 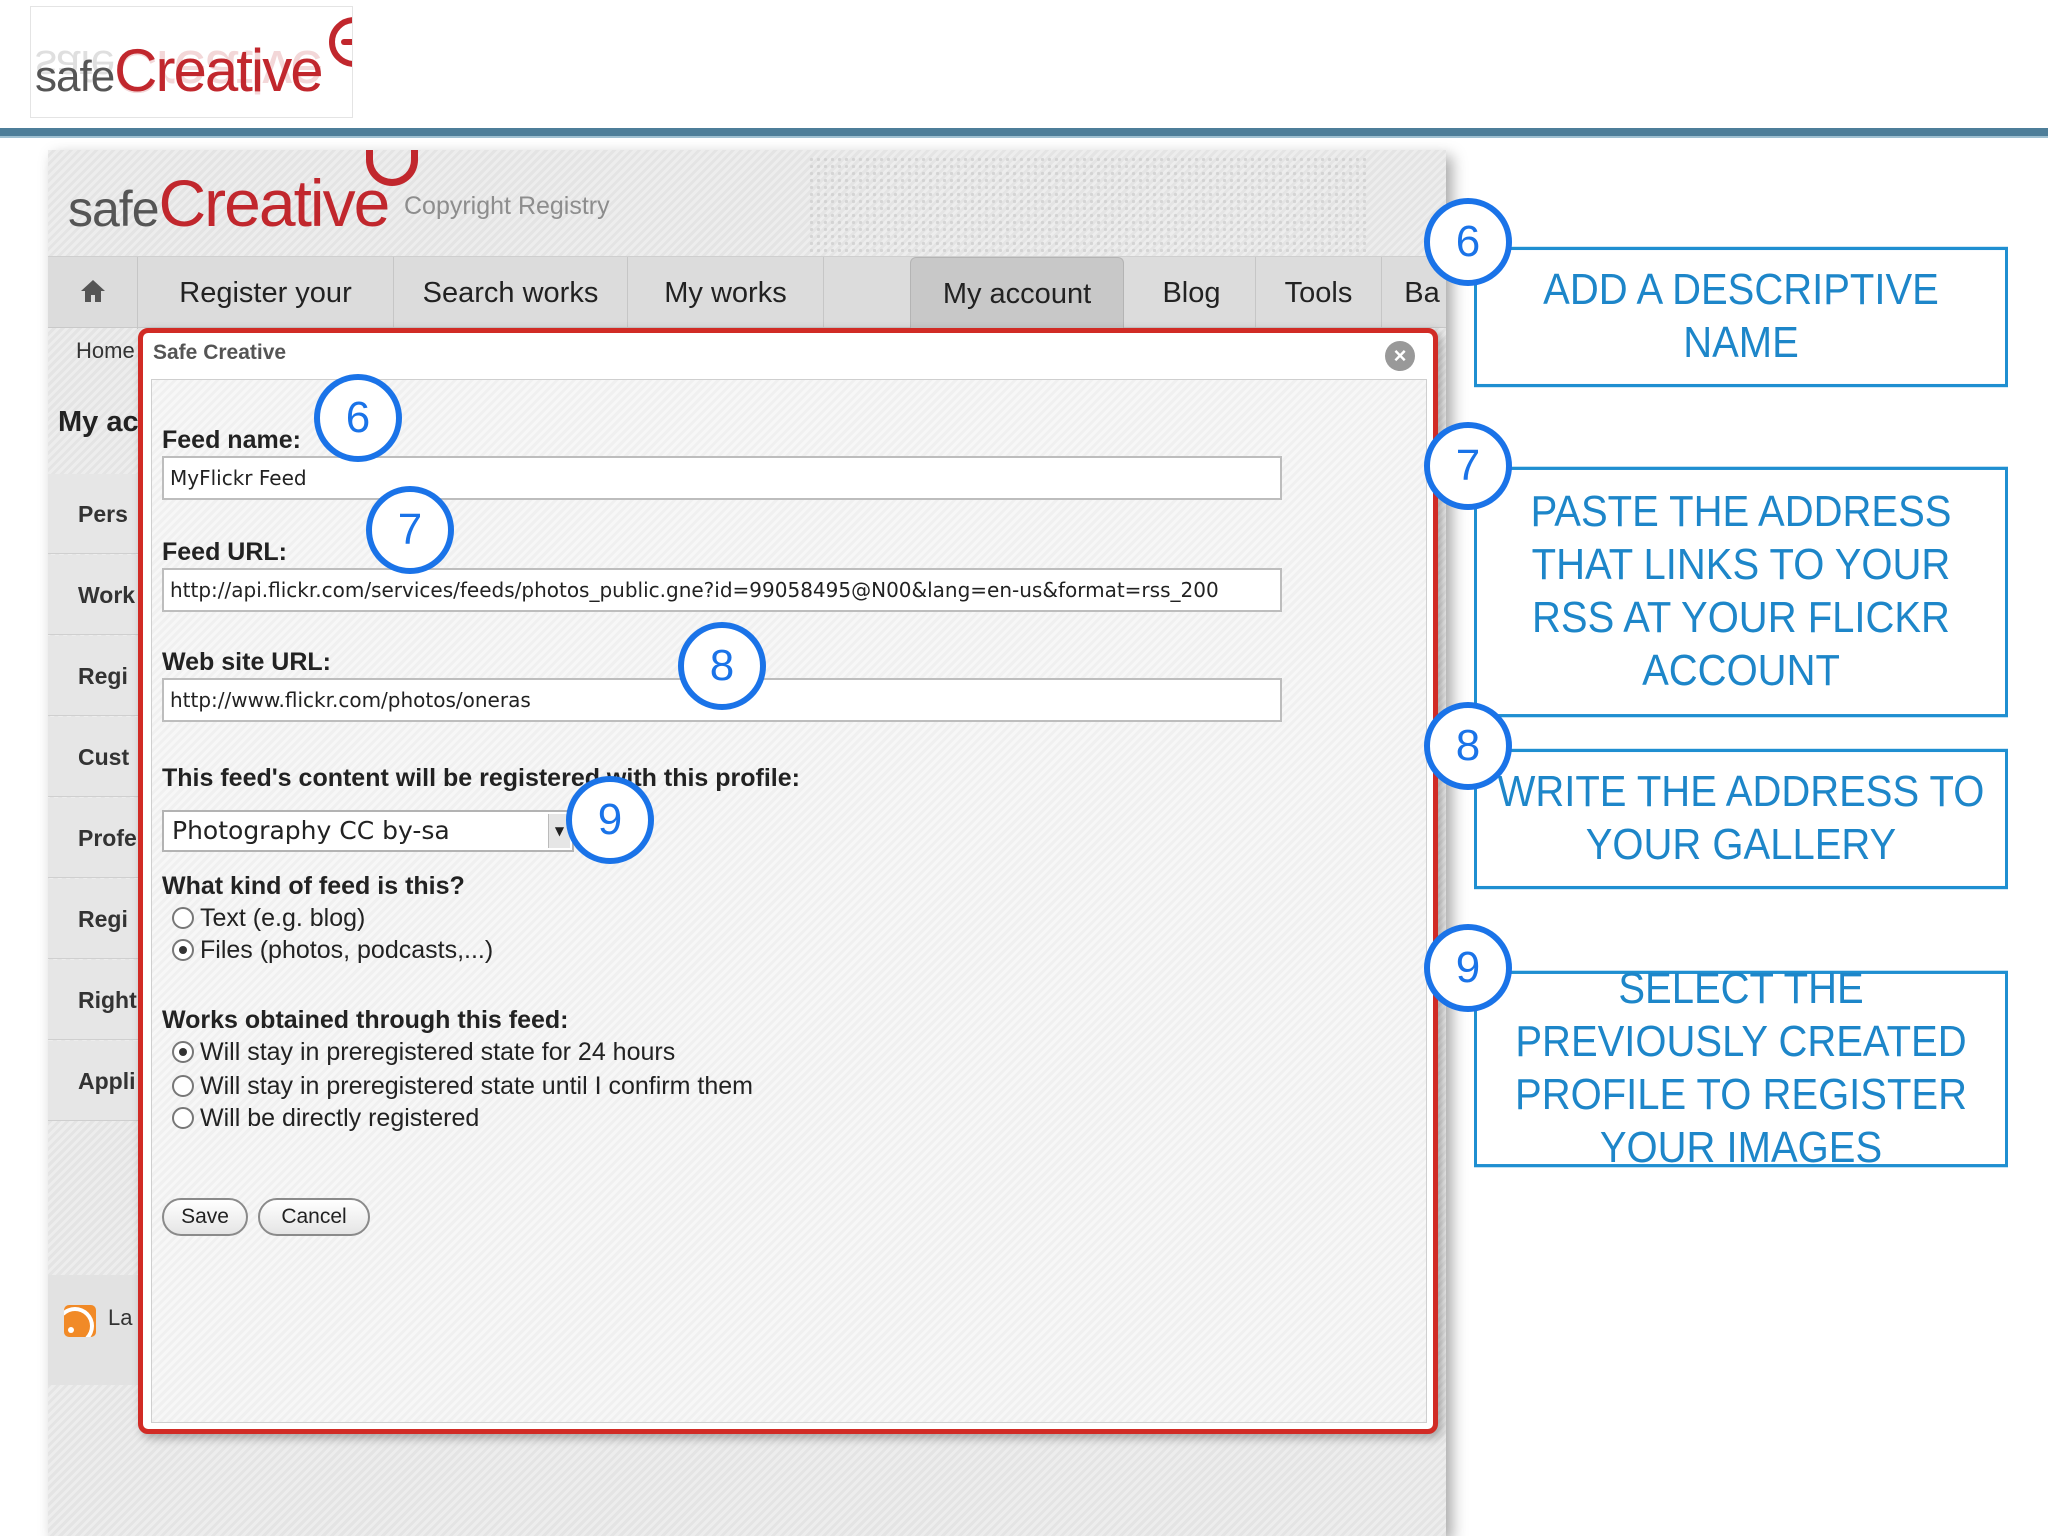 What do you see at coordinates (722, 666) in the screenshot?
I see `step-marker-8: 8` at bounding box center [722, 666].